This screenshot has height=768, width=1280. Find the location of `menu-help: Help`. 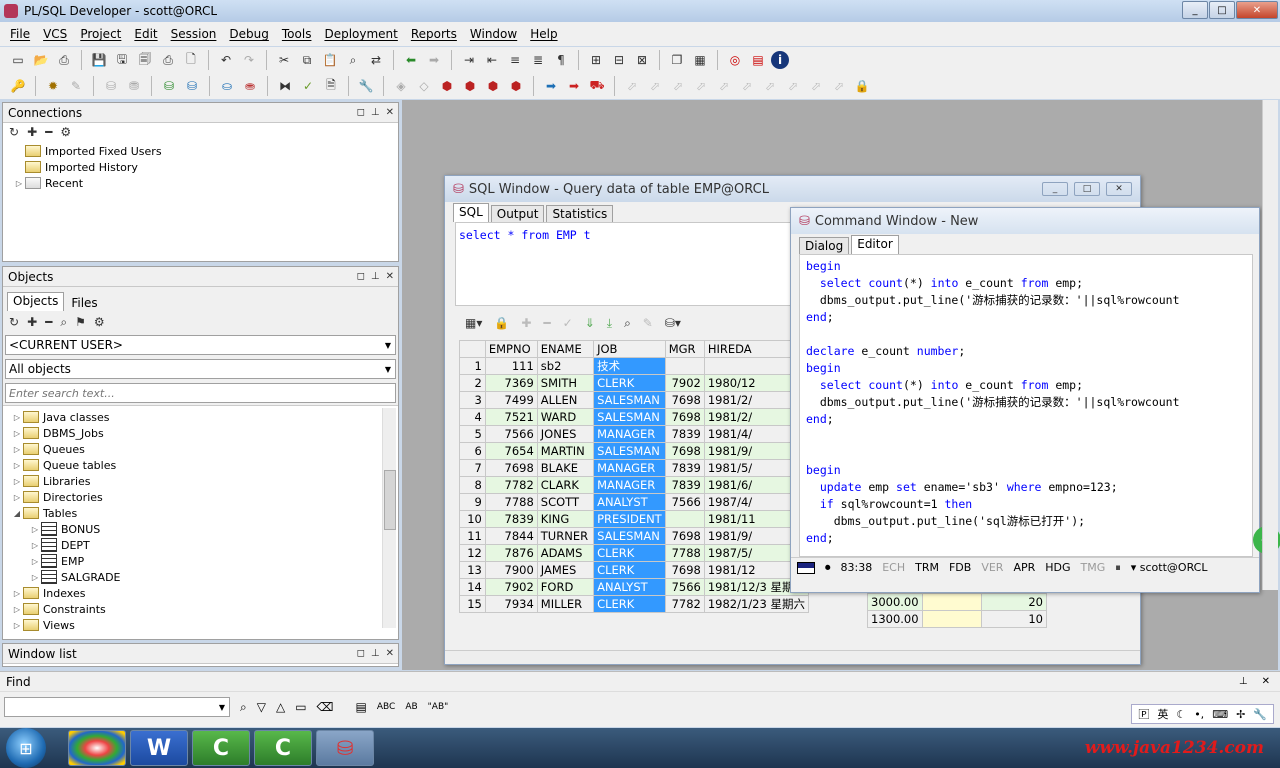

menu-help: Help is located at coordinates (543, 34).